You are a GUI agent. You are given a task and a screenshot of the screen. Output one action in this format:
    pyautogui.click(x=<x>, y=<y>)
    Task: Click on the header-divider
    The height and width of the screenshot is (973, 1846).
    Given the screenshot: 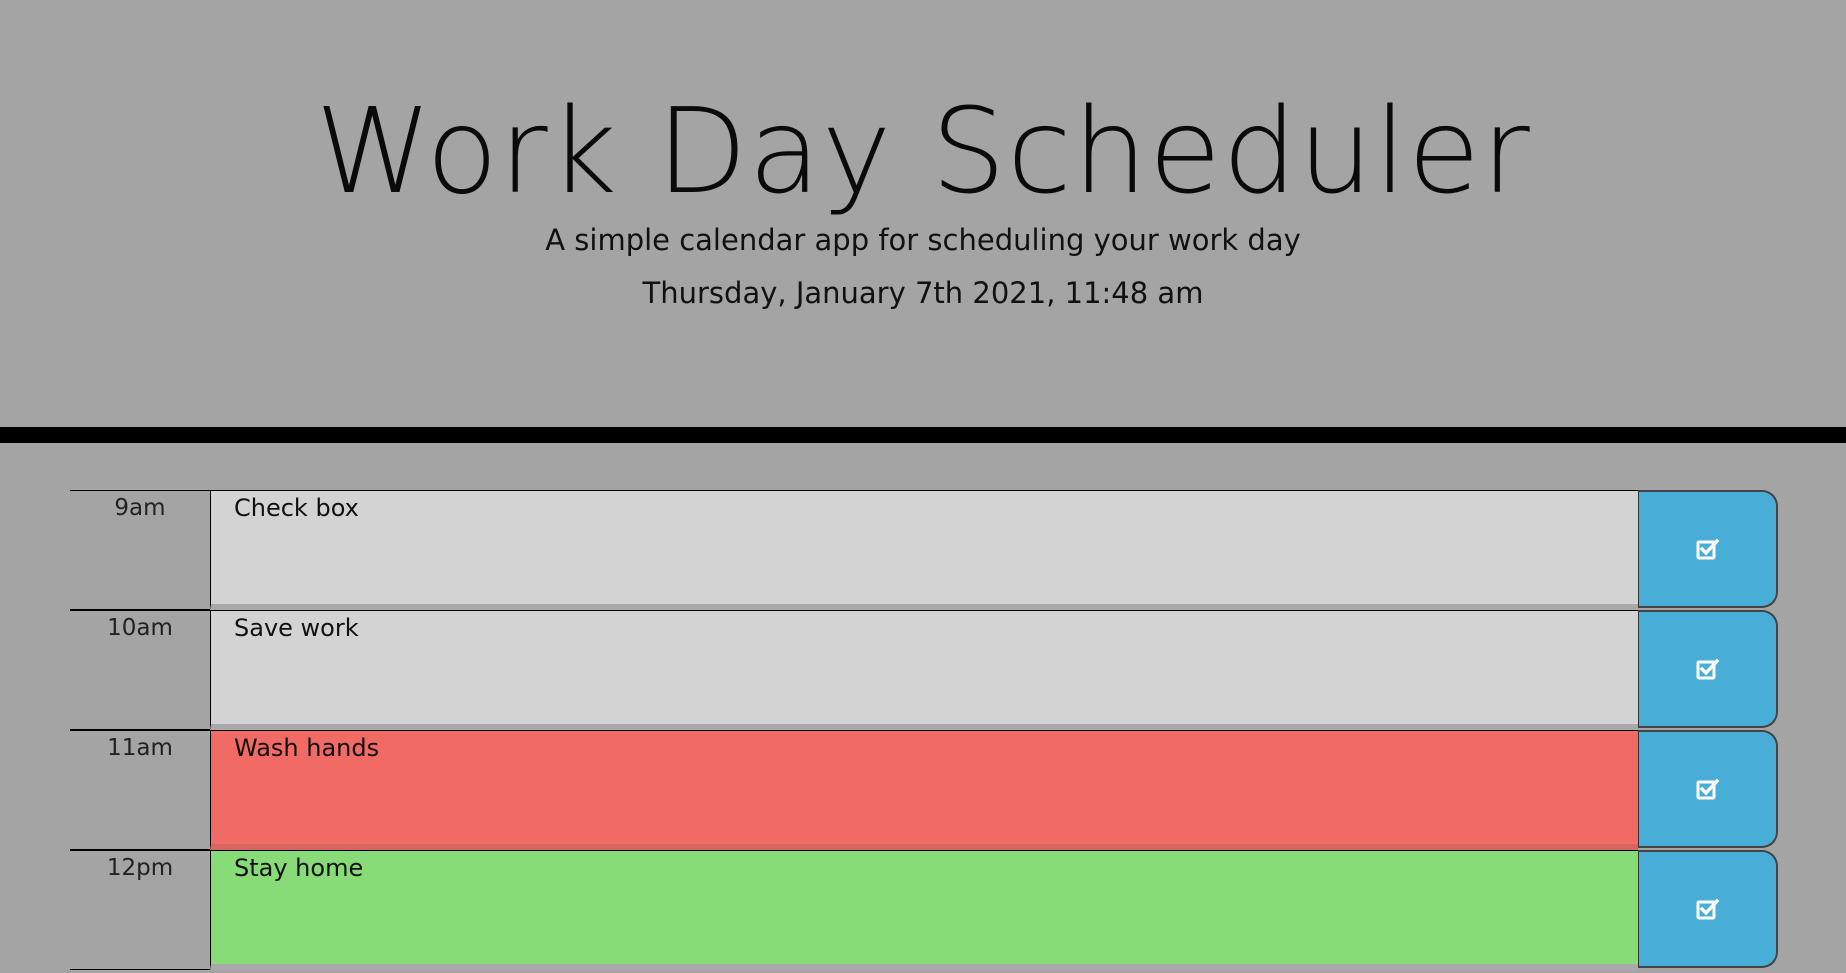 What is the action you would take?
    pyautogui.click(x=923, y=435)
    